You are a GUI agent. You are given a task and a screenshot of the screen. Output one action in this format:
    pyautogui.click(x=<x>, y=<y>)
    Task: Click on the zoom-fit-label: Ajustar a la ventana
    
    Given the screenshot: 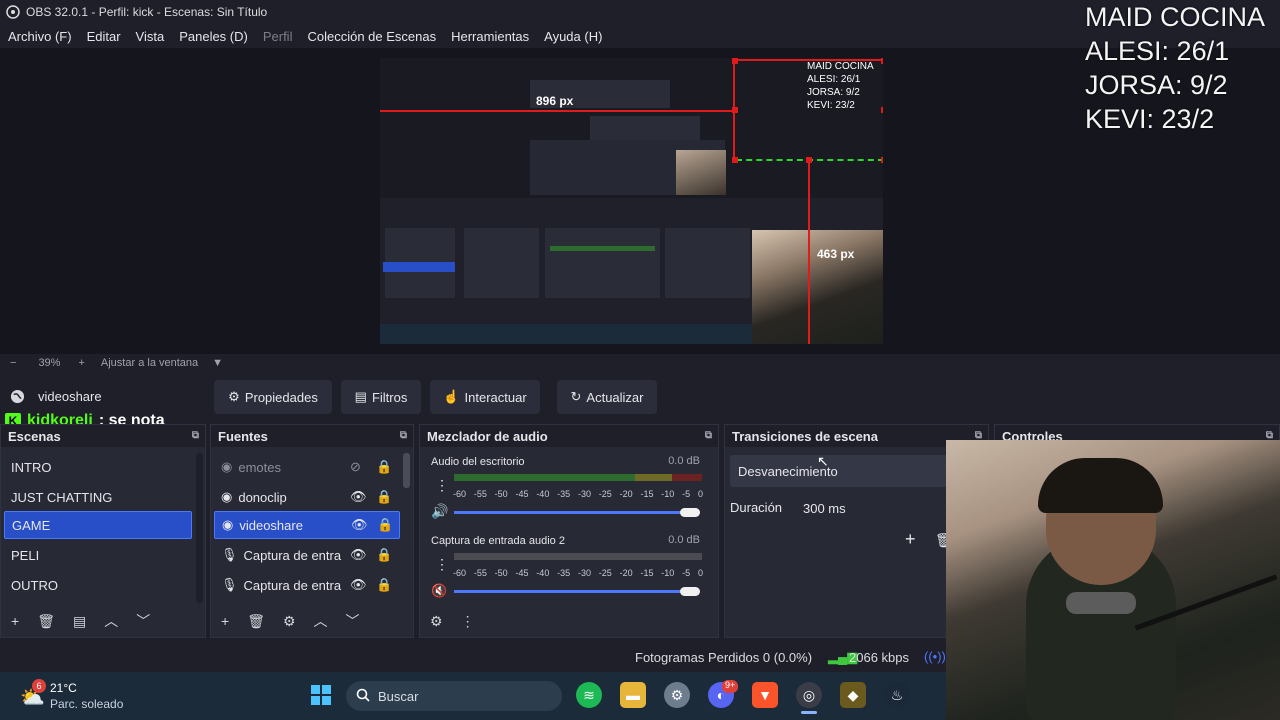 What is the action you would take?
    pyautogui.click(x=149, y=363)
    